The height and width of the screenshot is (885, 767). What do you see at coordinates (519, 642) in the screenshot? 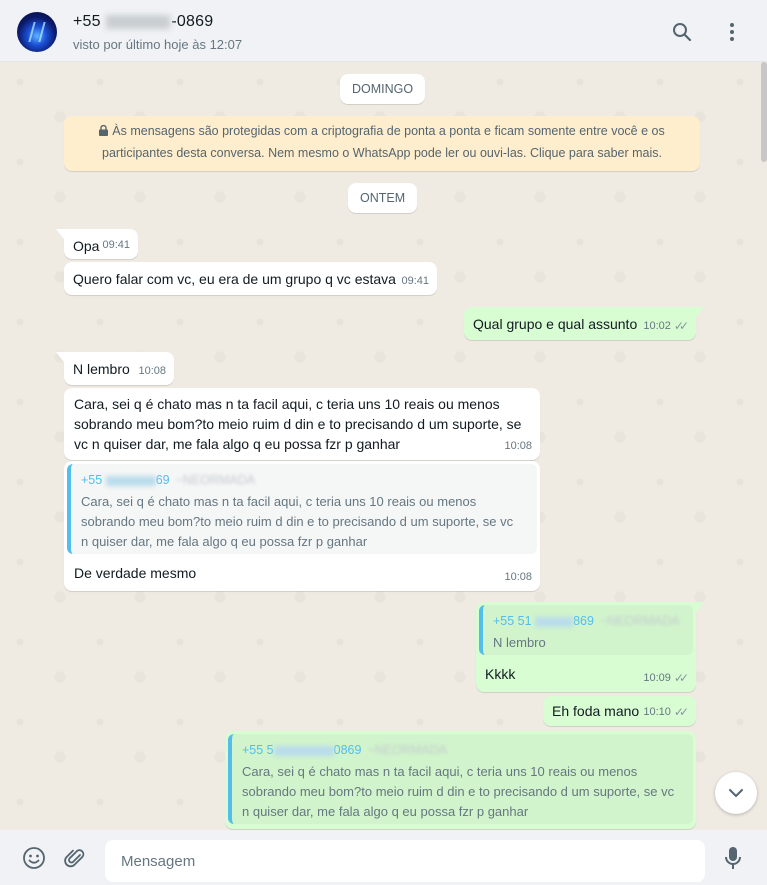
I see `quoted-text: N lembro` at bounding box center [519, 642].